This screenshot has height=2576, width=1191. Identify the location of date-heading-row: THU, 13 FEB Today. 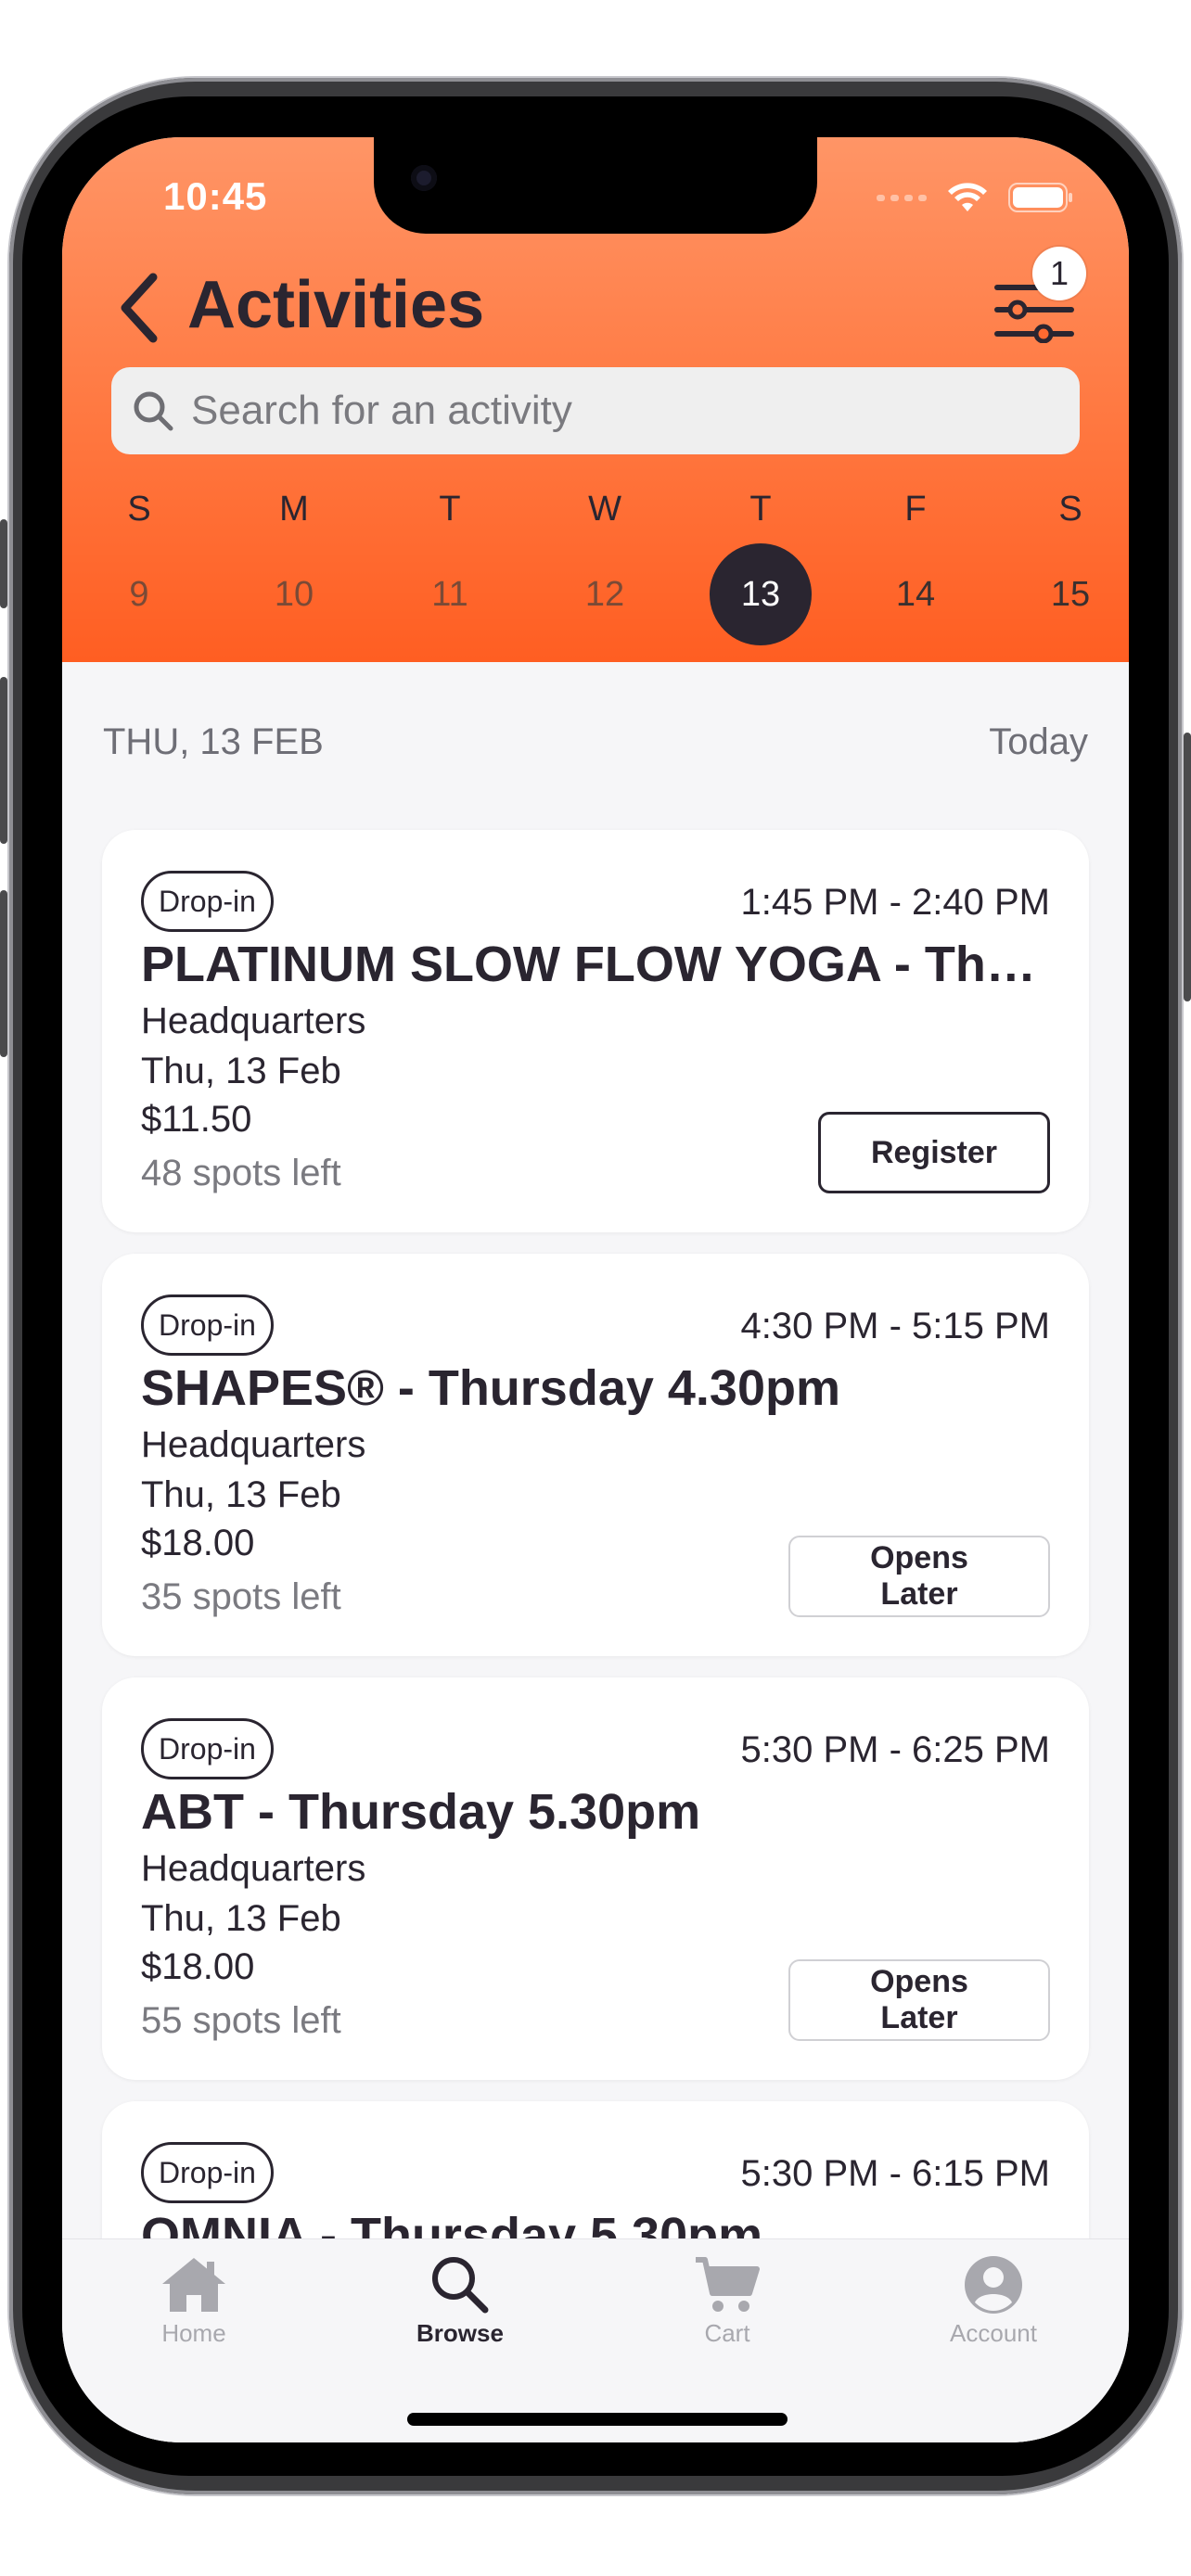
(595, 742).